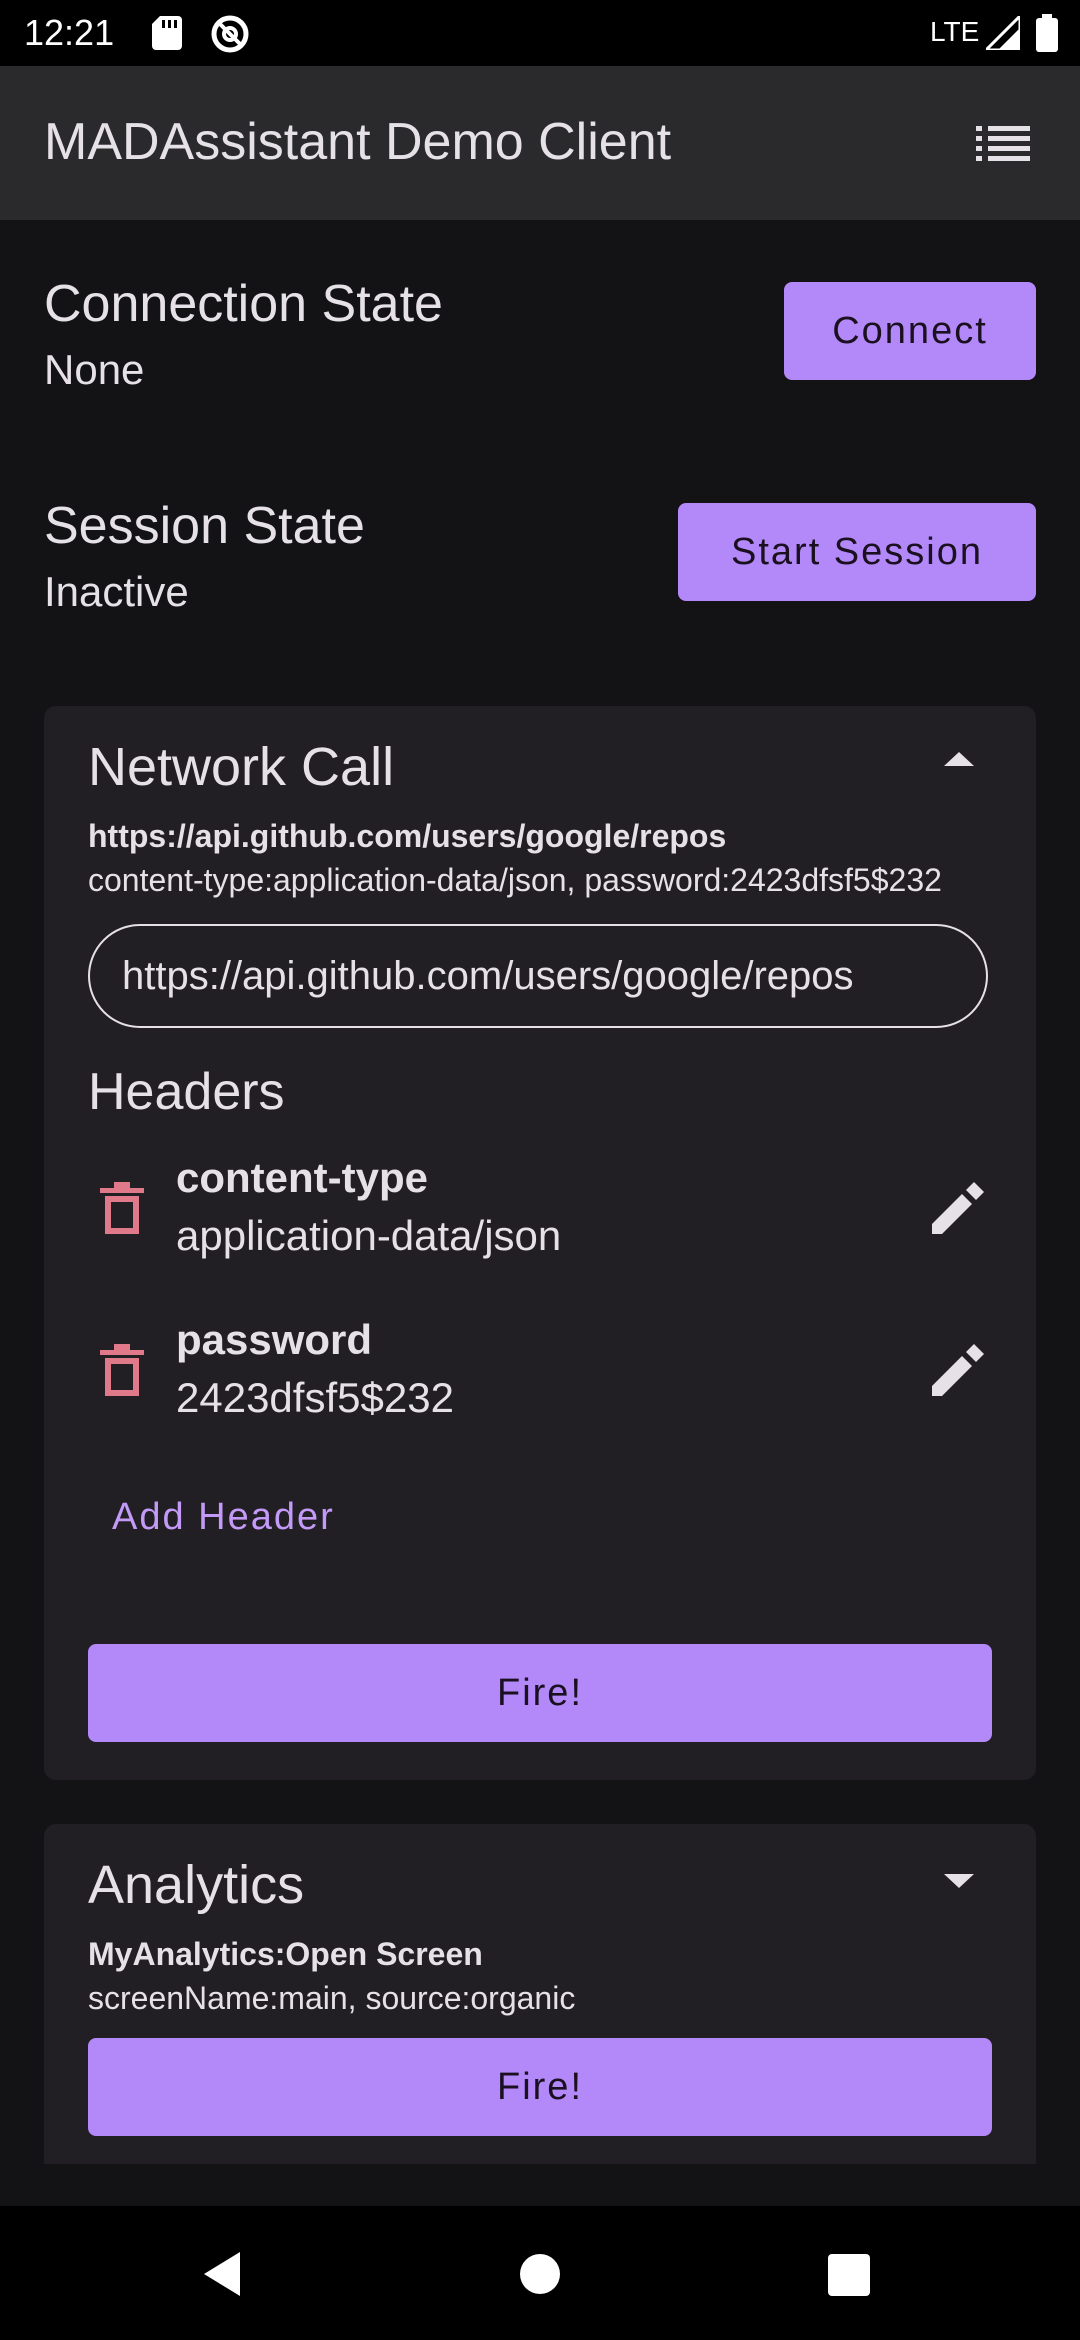 The image size is (1080, 2340). What do you see at coordinates (224, 2274) in the screenshot?
I see `back-icon` at bounding box center [224, 2274].